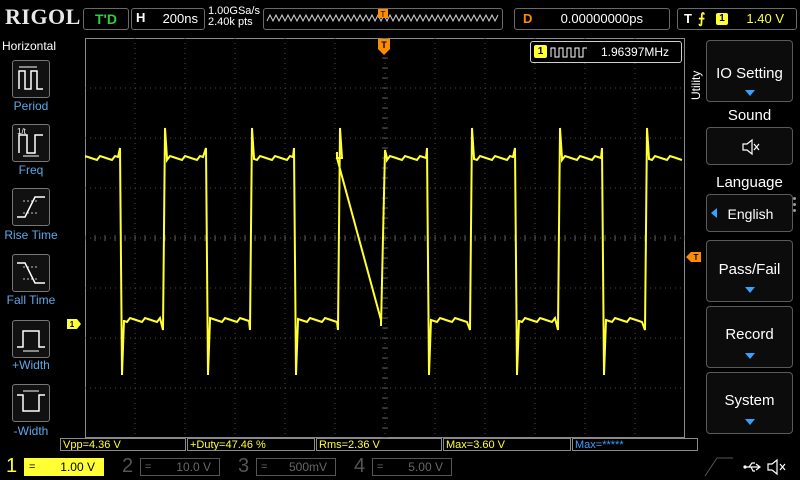  Describe the element at coordinates (696, 85) in the screenshot. I see `utility-menu-title: Utility` at that location.